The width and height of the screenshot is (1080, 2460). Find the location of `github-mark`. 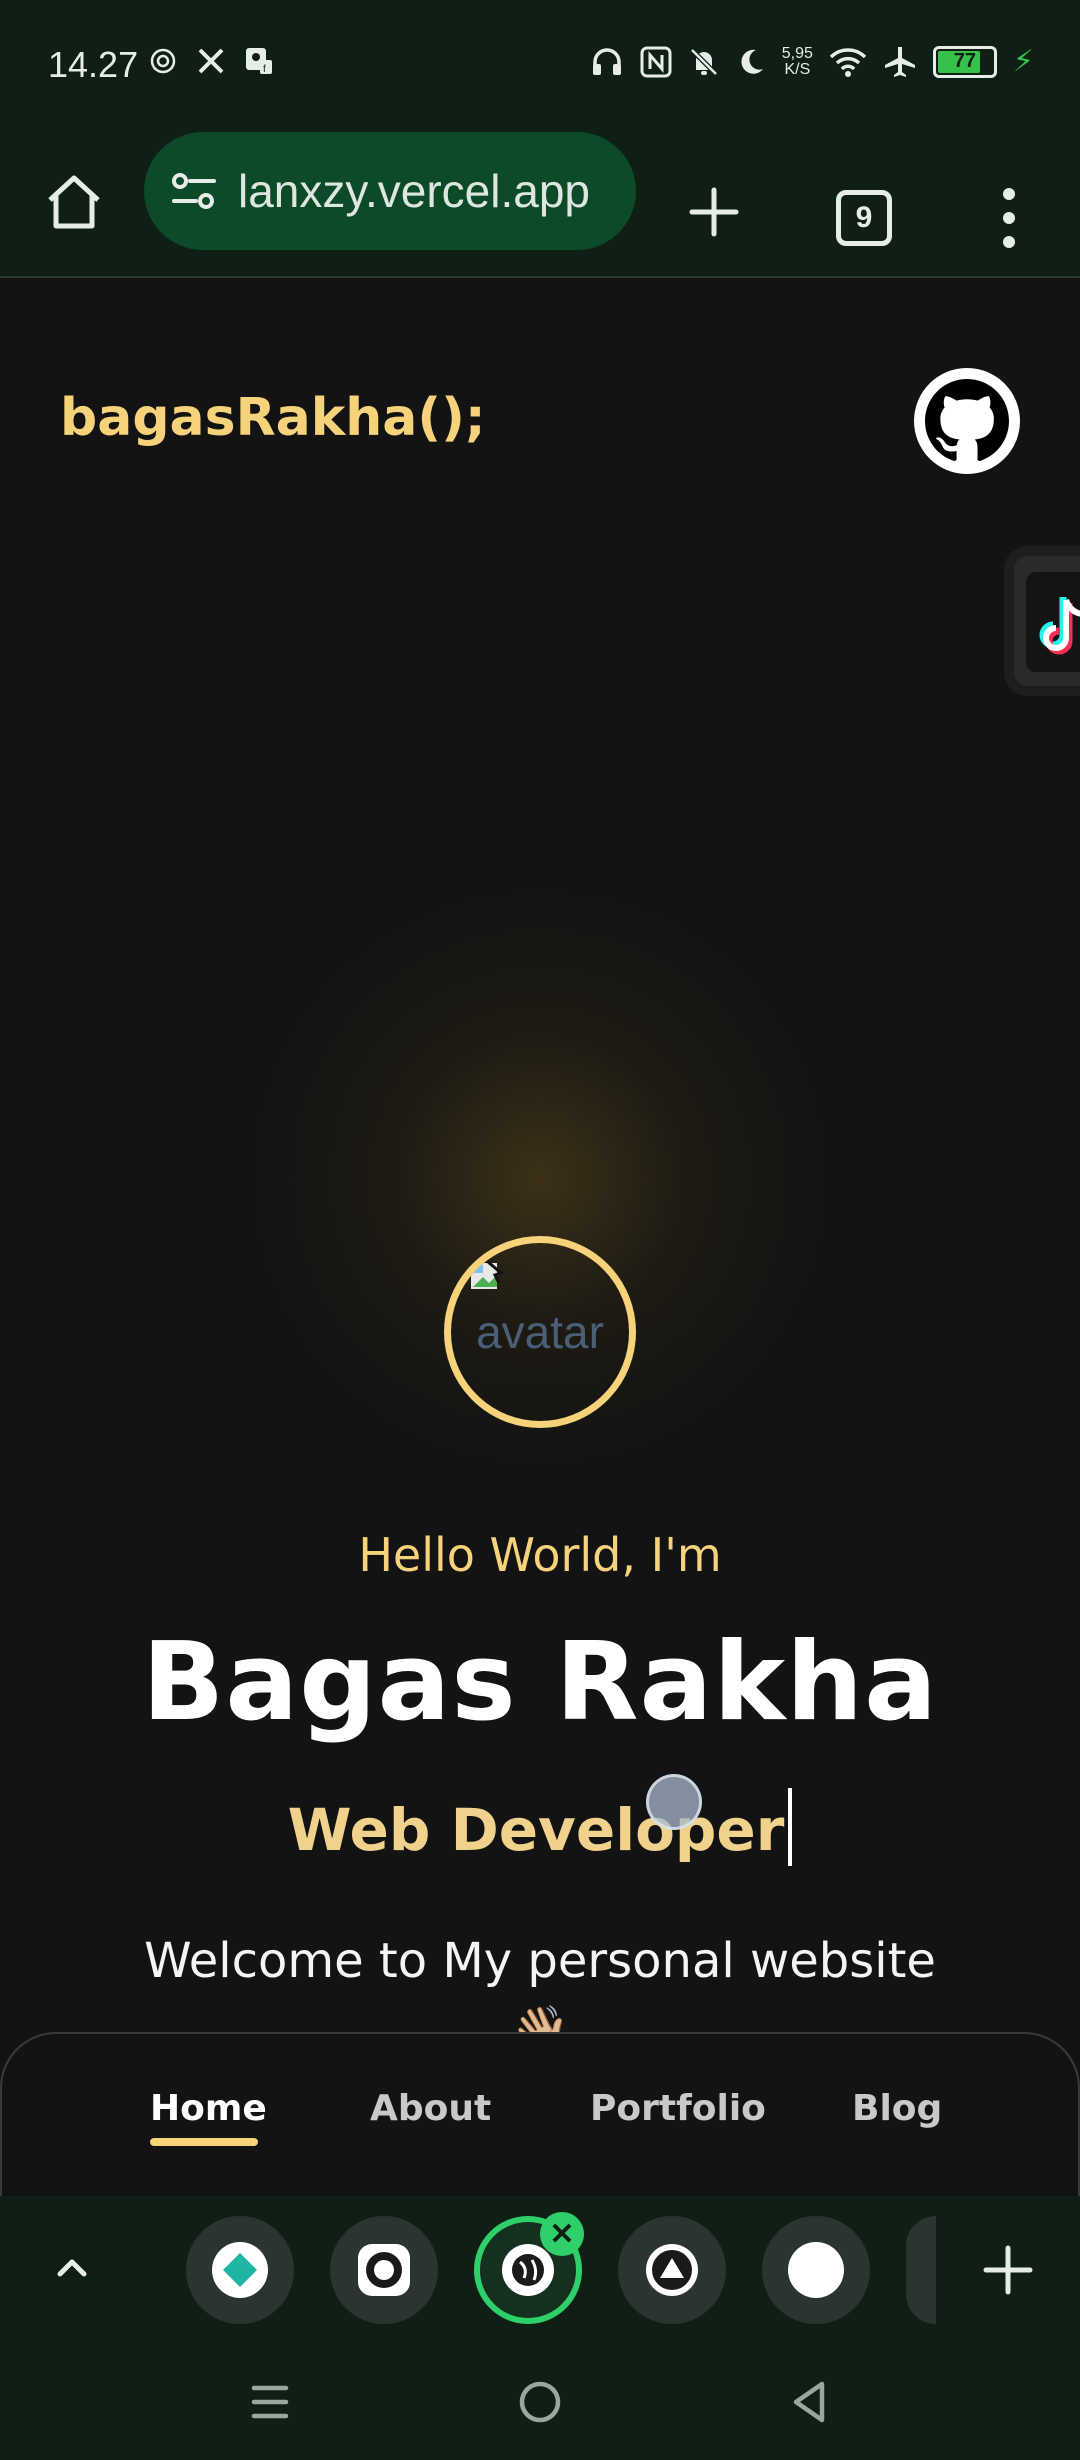

github-mark is located at coordinates (967, 420).